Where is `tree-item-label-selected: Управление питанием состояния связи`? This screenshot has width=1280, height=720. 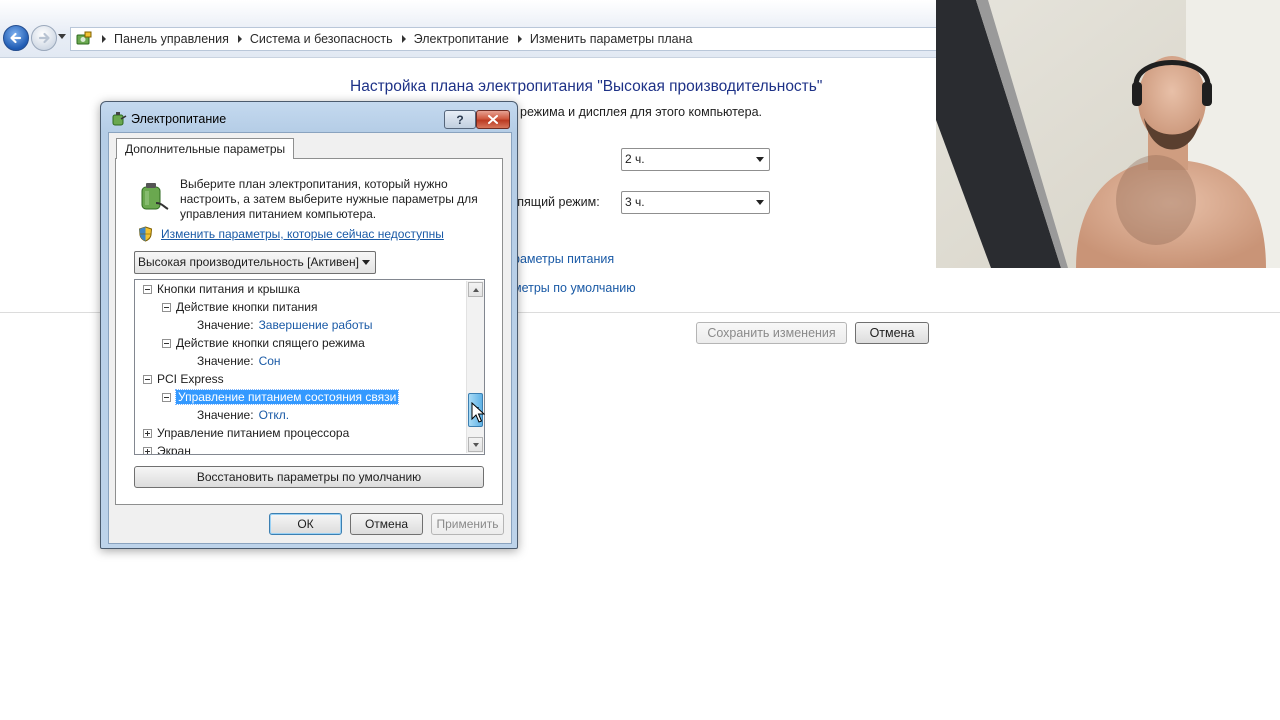 tree-item-label-selected: Управление питанием состояния связи is located at coordinates (287, 397).